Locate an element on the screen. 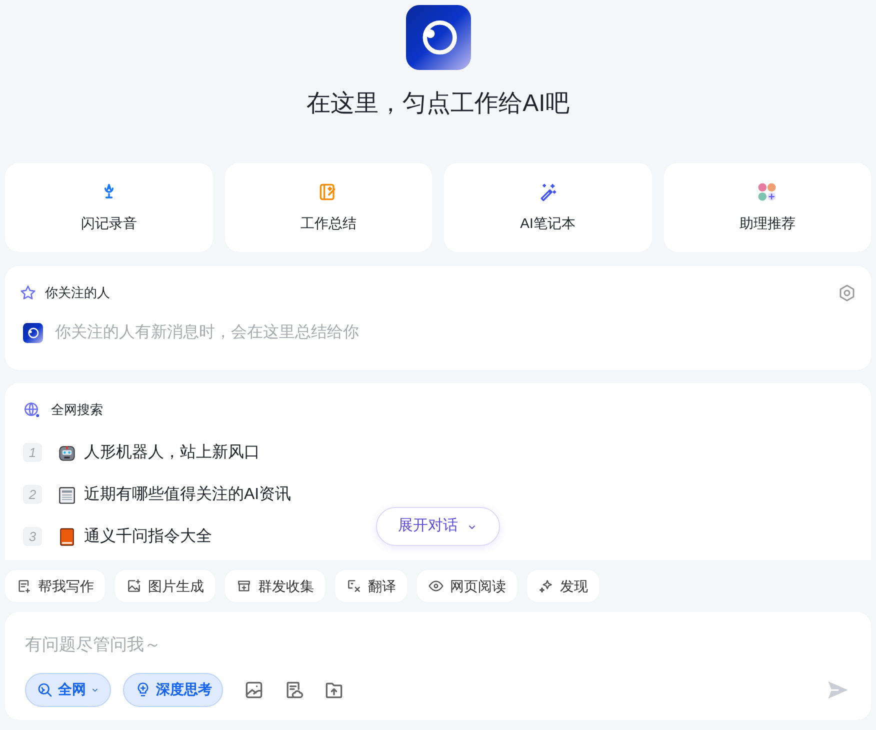  eye-icon is located at coordinates (436, 586).